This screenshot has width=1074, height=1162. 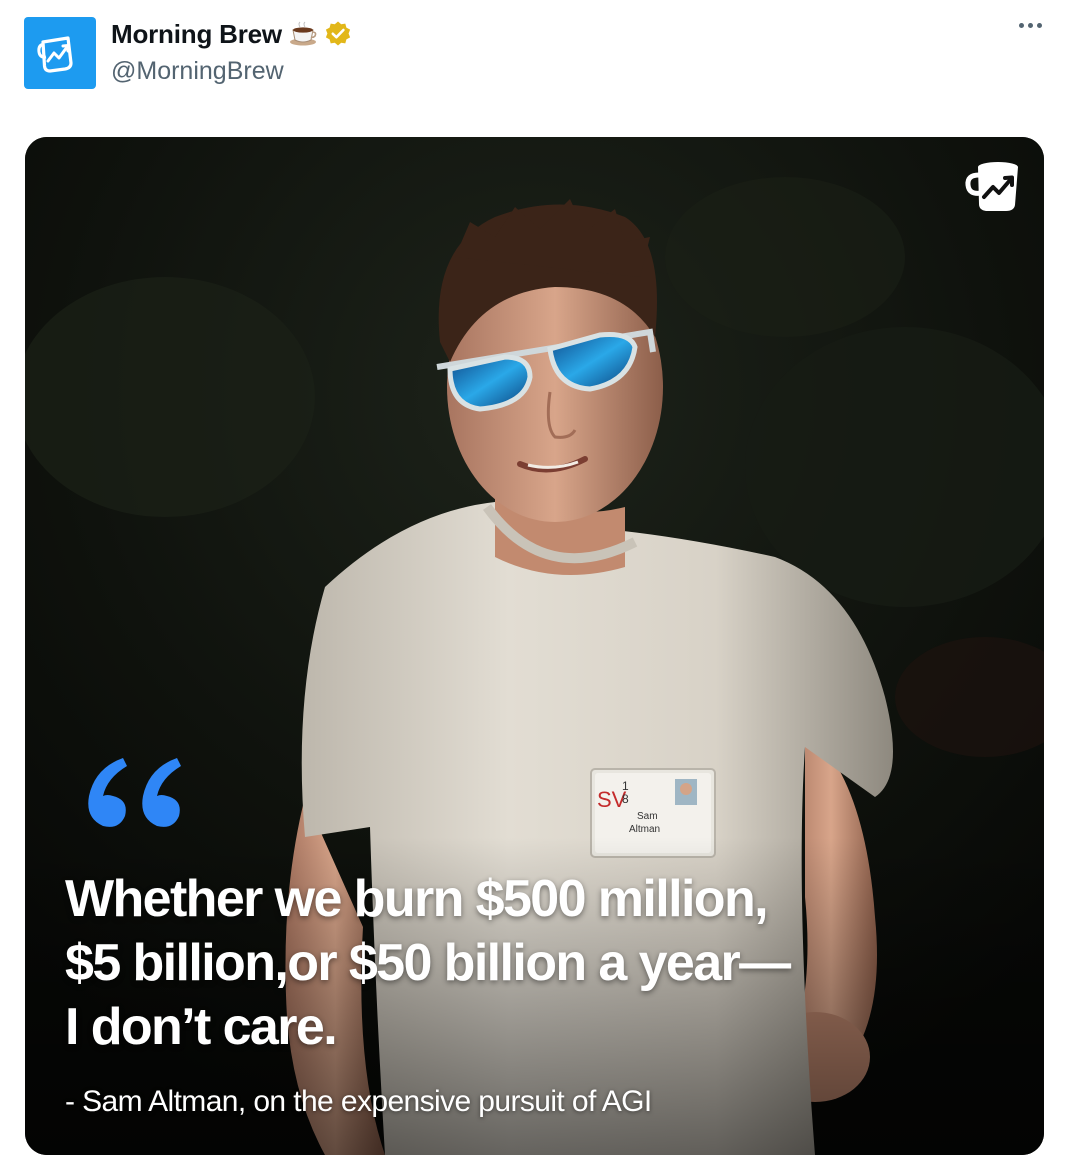 I want to click on badge-last-name: Altman, so click(x=644, y=829).